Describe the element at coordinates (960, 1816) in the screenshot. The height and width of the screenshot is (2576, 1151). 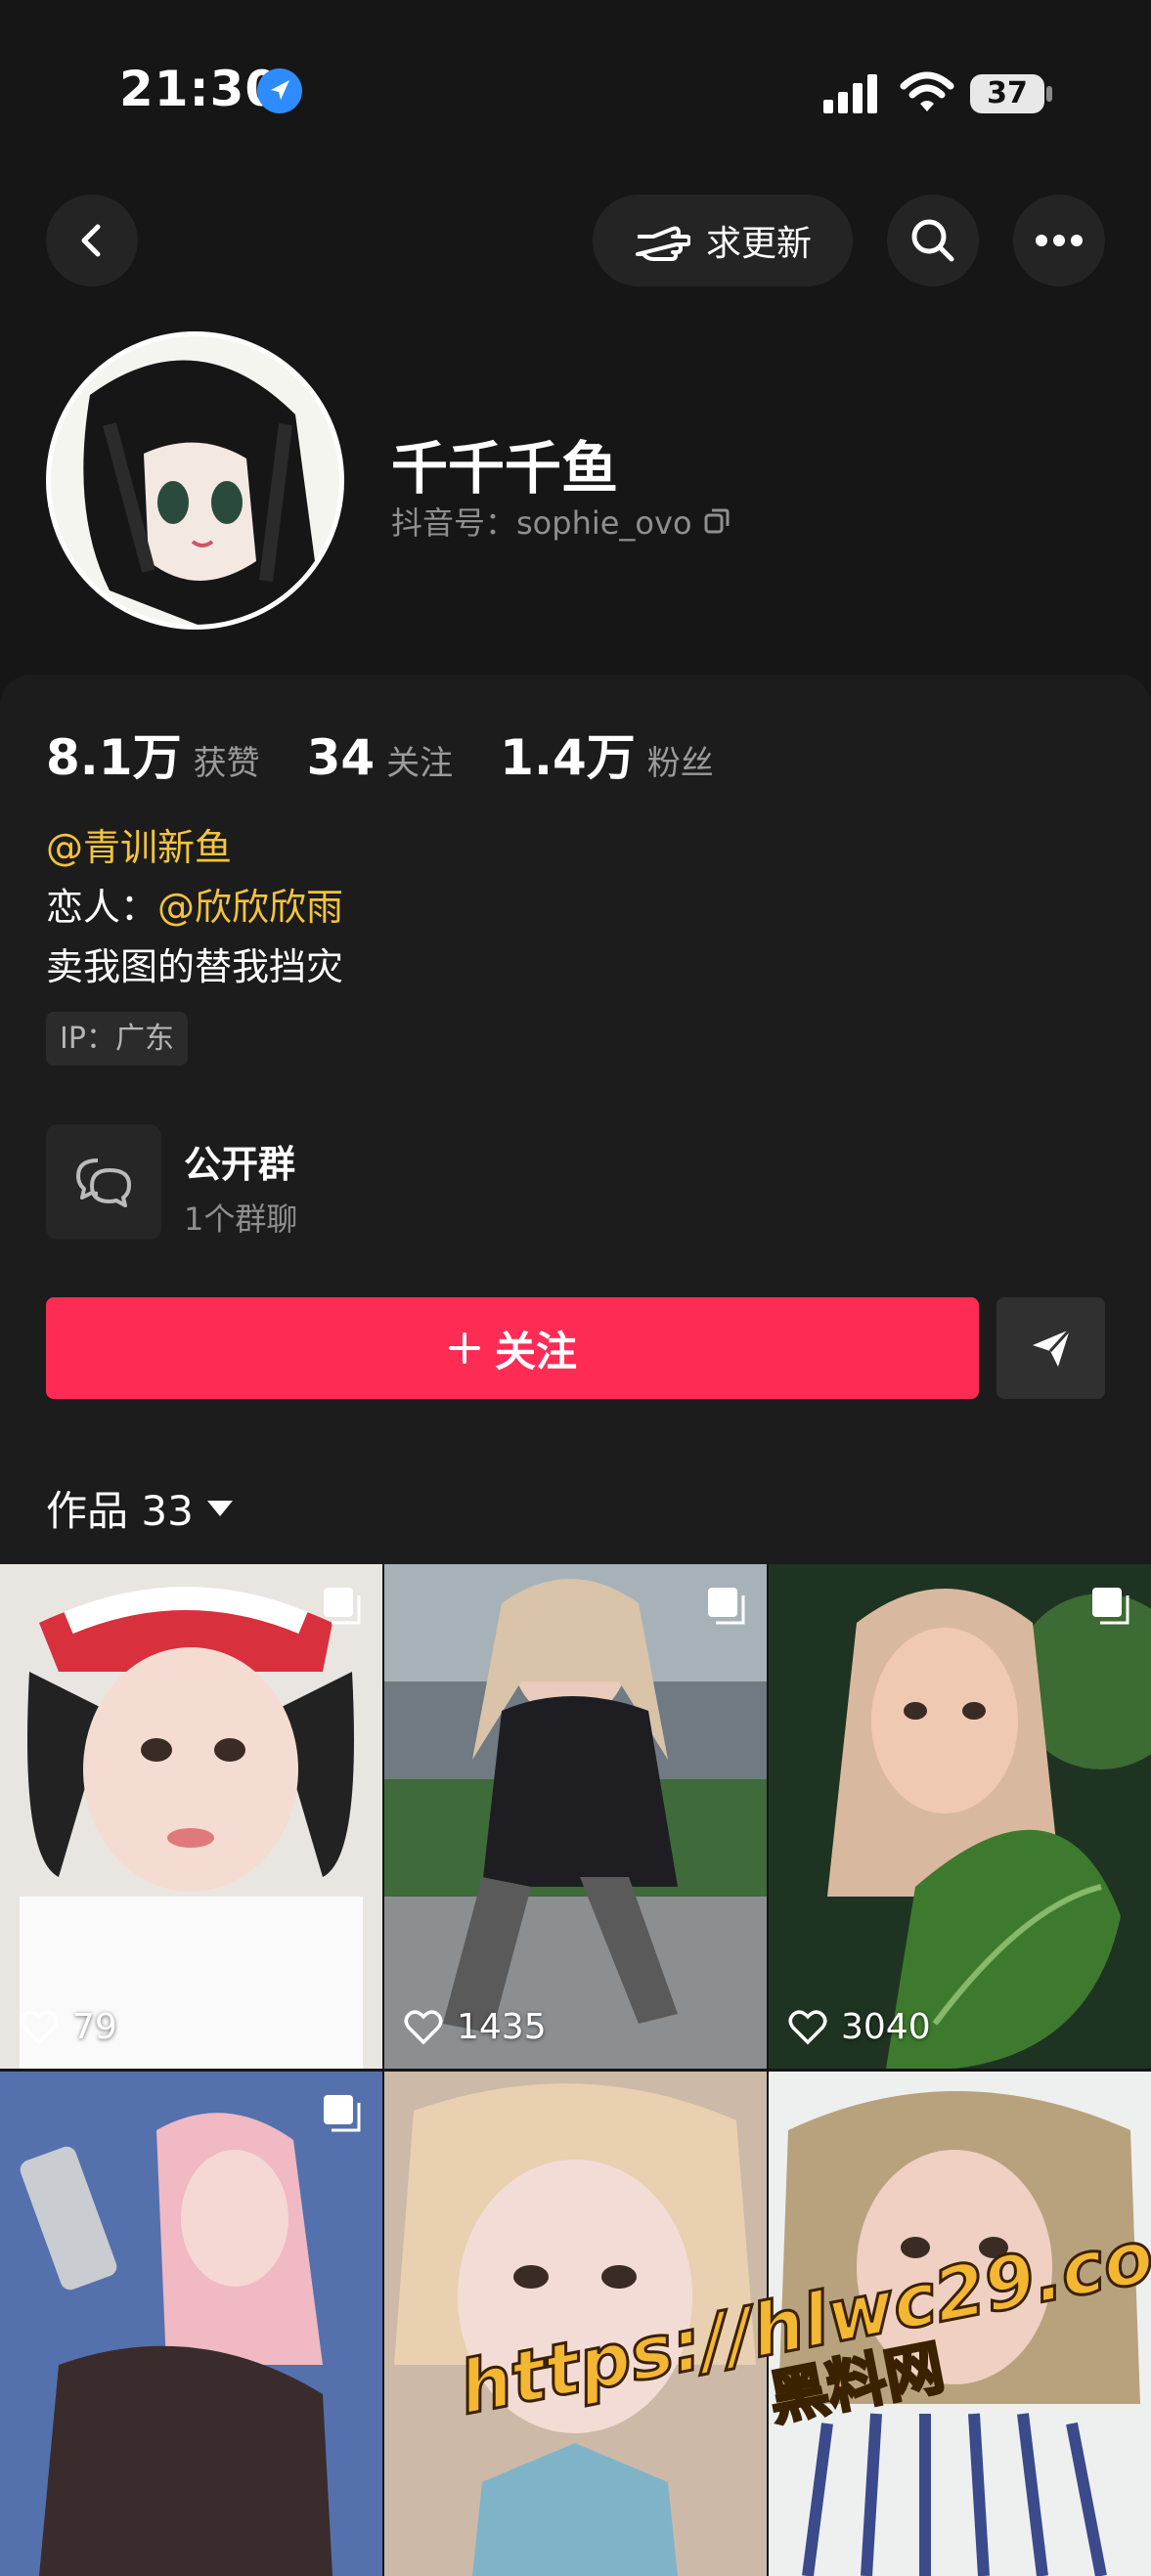
I see `work-item-3: 3040` at that location.